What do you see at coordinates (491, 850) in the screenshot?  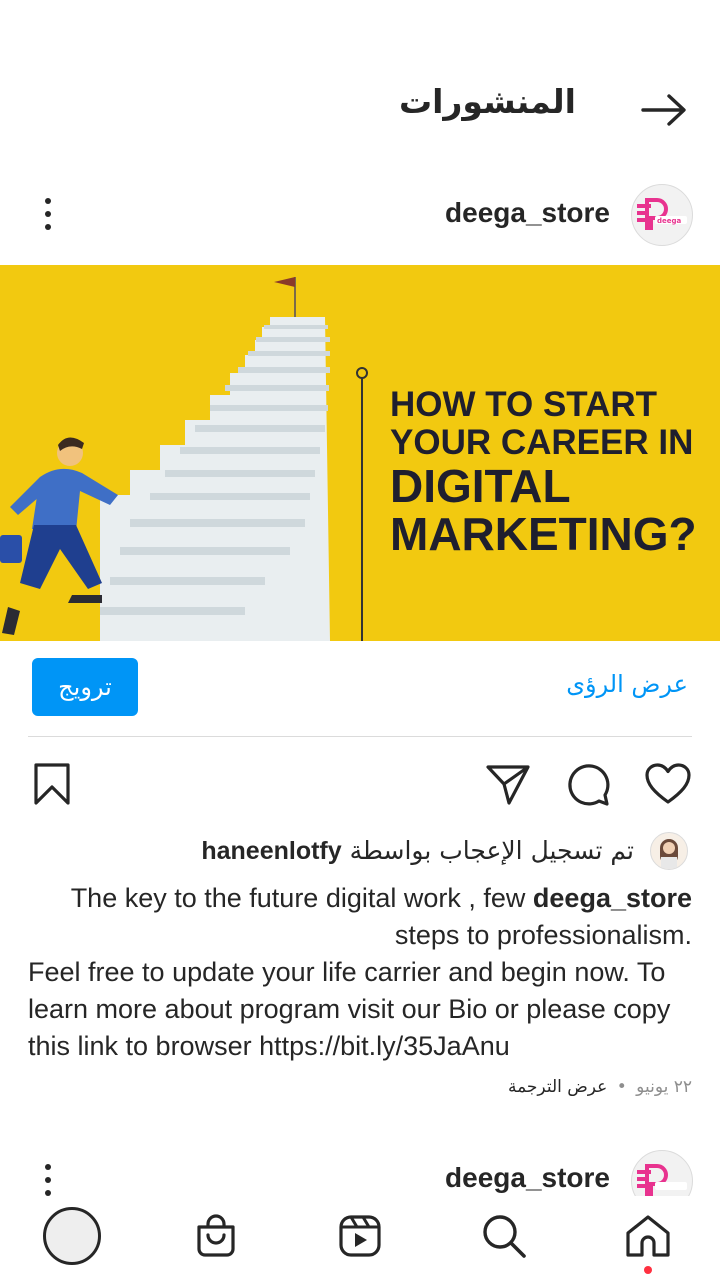 I see `liked-by-prefix: تم تسجيل الإعجاب بواسطة` at bounding box center [491, 850].